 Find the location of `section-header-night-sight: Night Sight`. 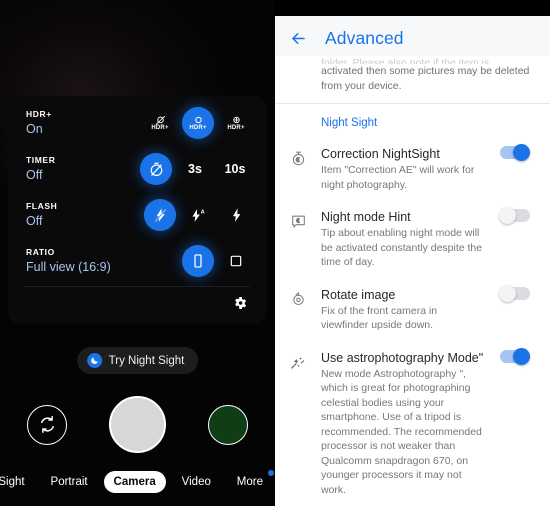

section-header-night-sight: Night Sight is located at coordinates (349, 123).